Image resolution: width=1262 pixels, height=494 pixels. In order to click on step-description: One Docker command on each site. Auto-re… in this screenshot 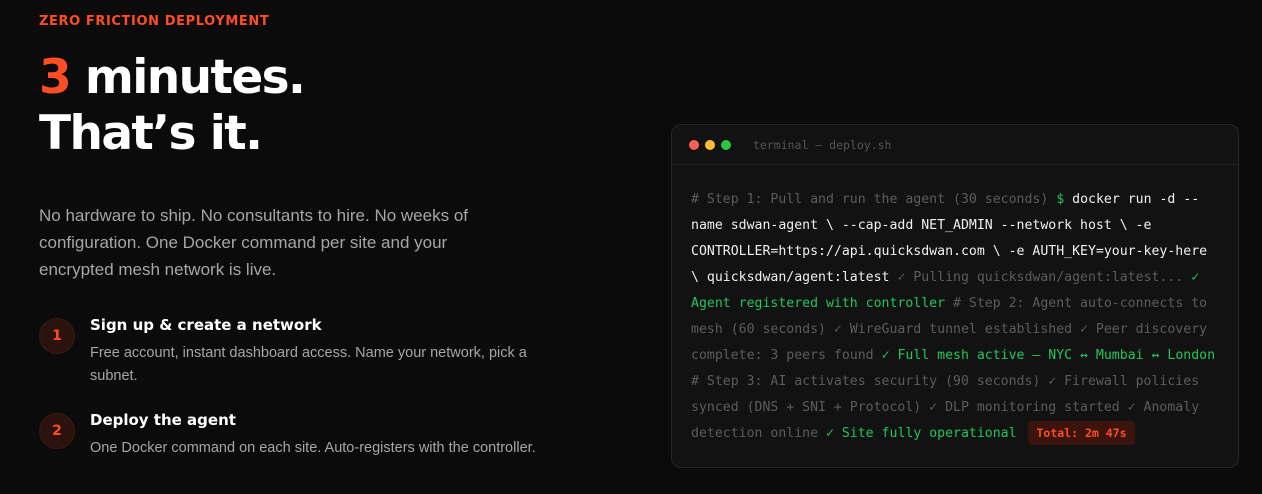, I will do `click(313, 448)`.